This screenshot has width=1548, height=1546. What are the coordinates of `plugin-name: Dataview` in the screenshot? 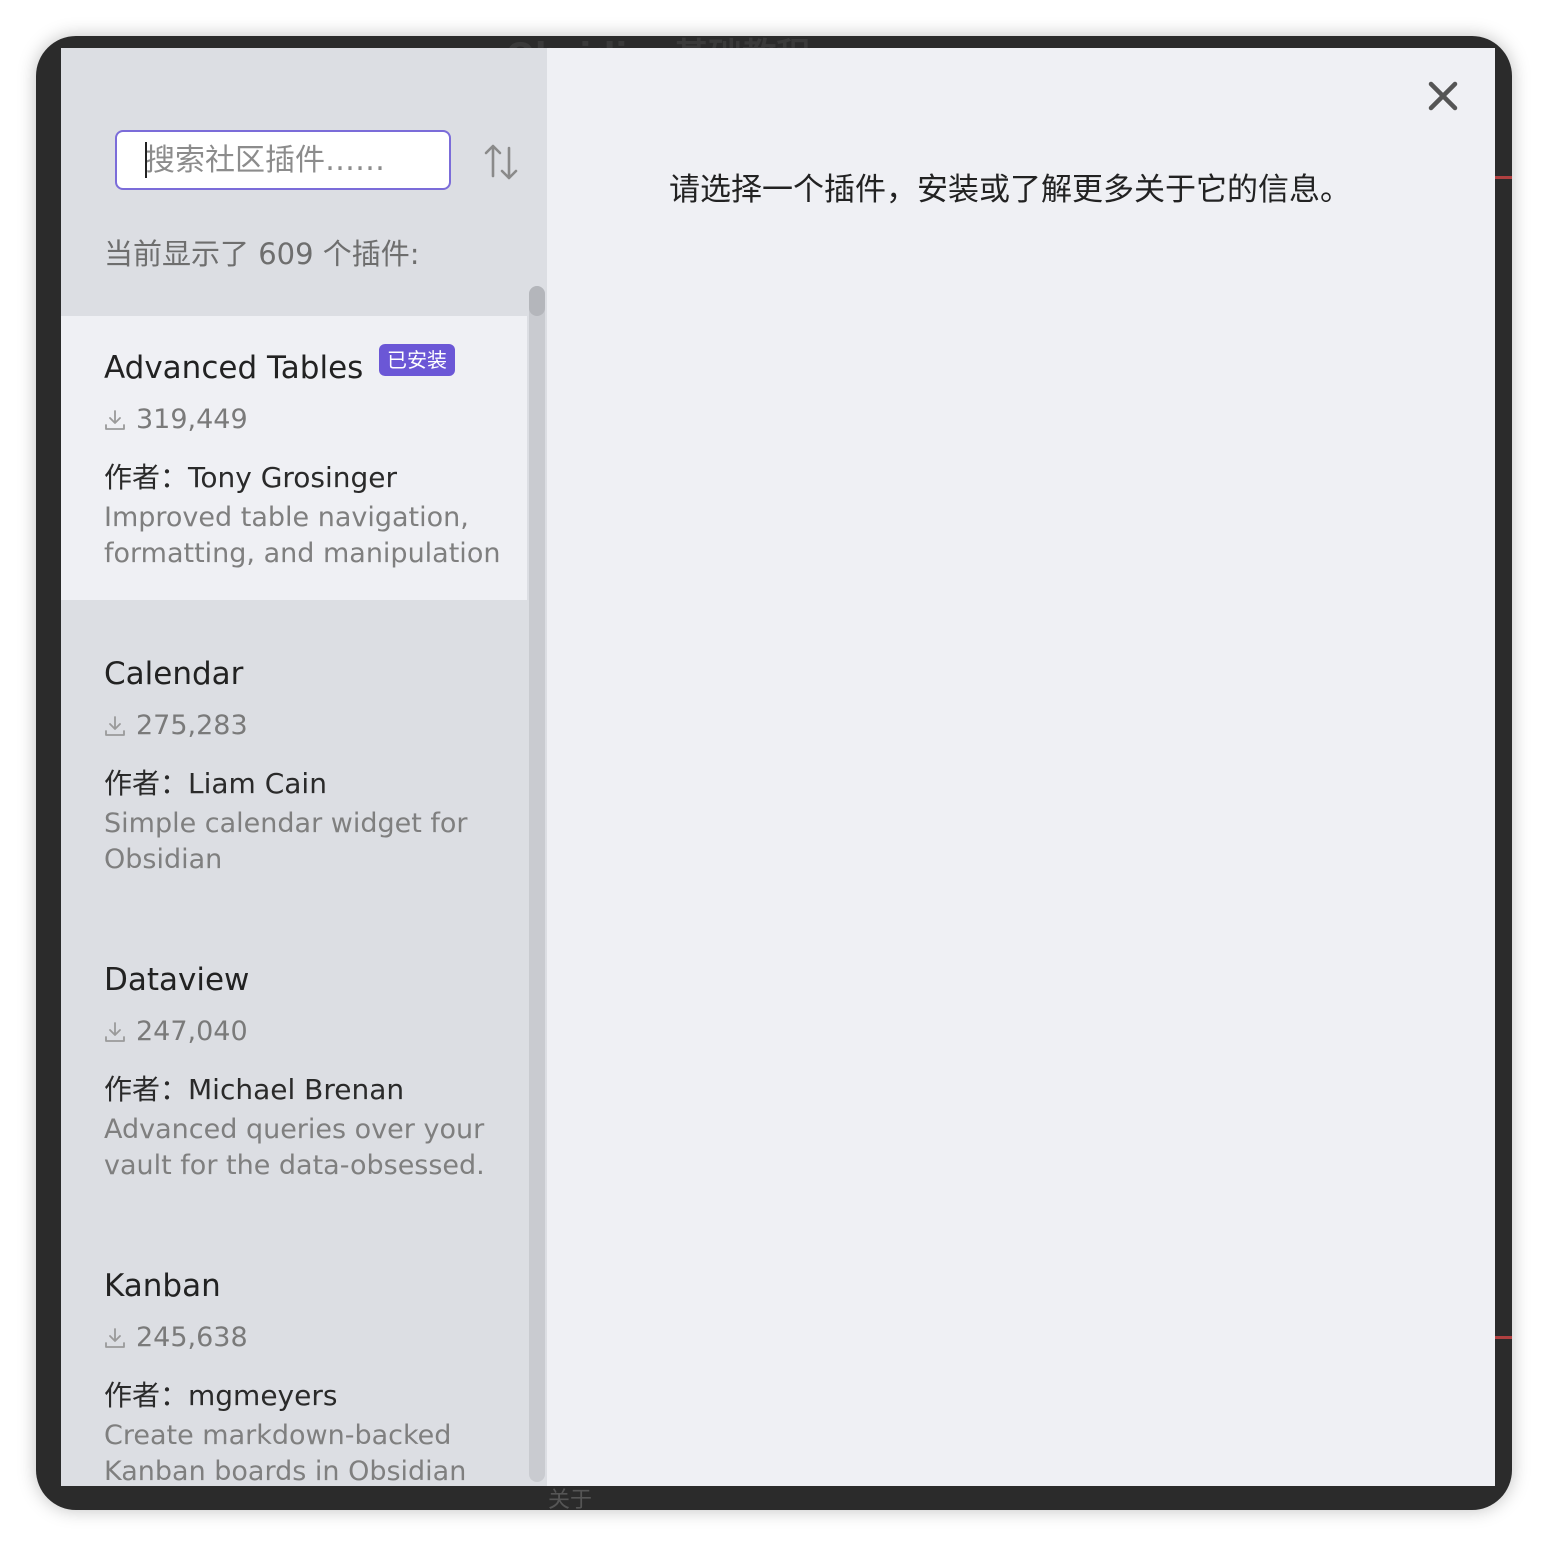 It's located at (177, 980).